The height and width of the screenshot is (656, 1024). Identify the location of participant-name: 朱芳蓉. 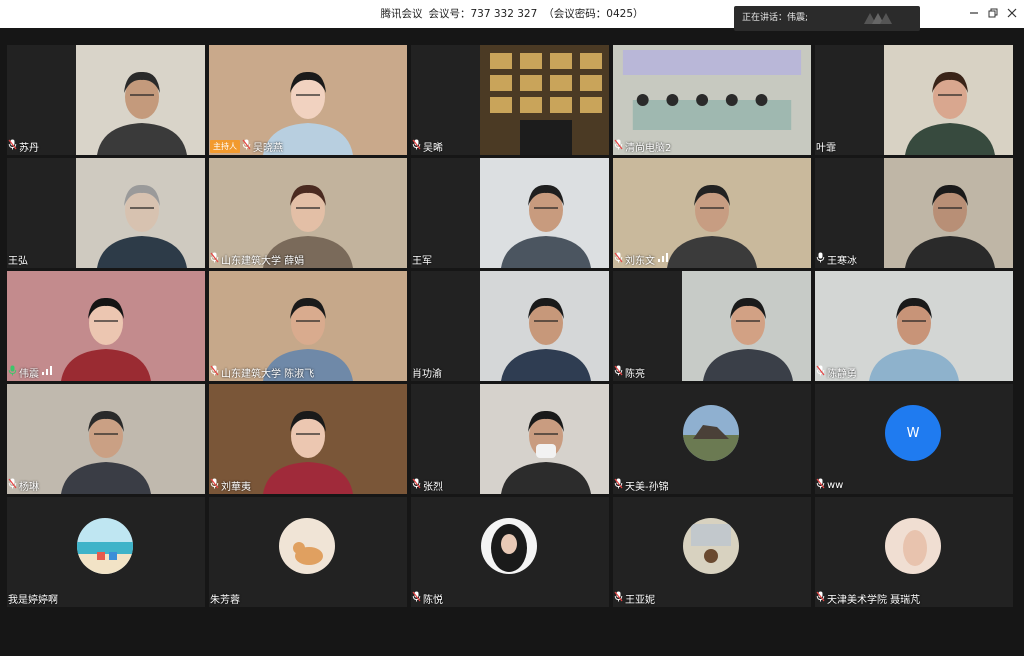
(225, 600).